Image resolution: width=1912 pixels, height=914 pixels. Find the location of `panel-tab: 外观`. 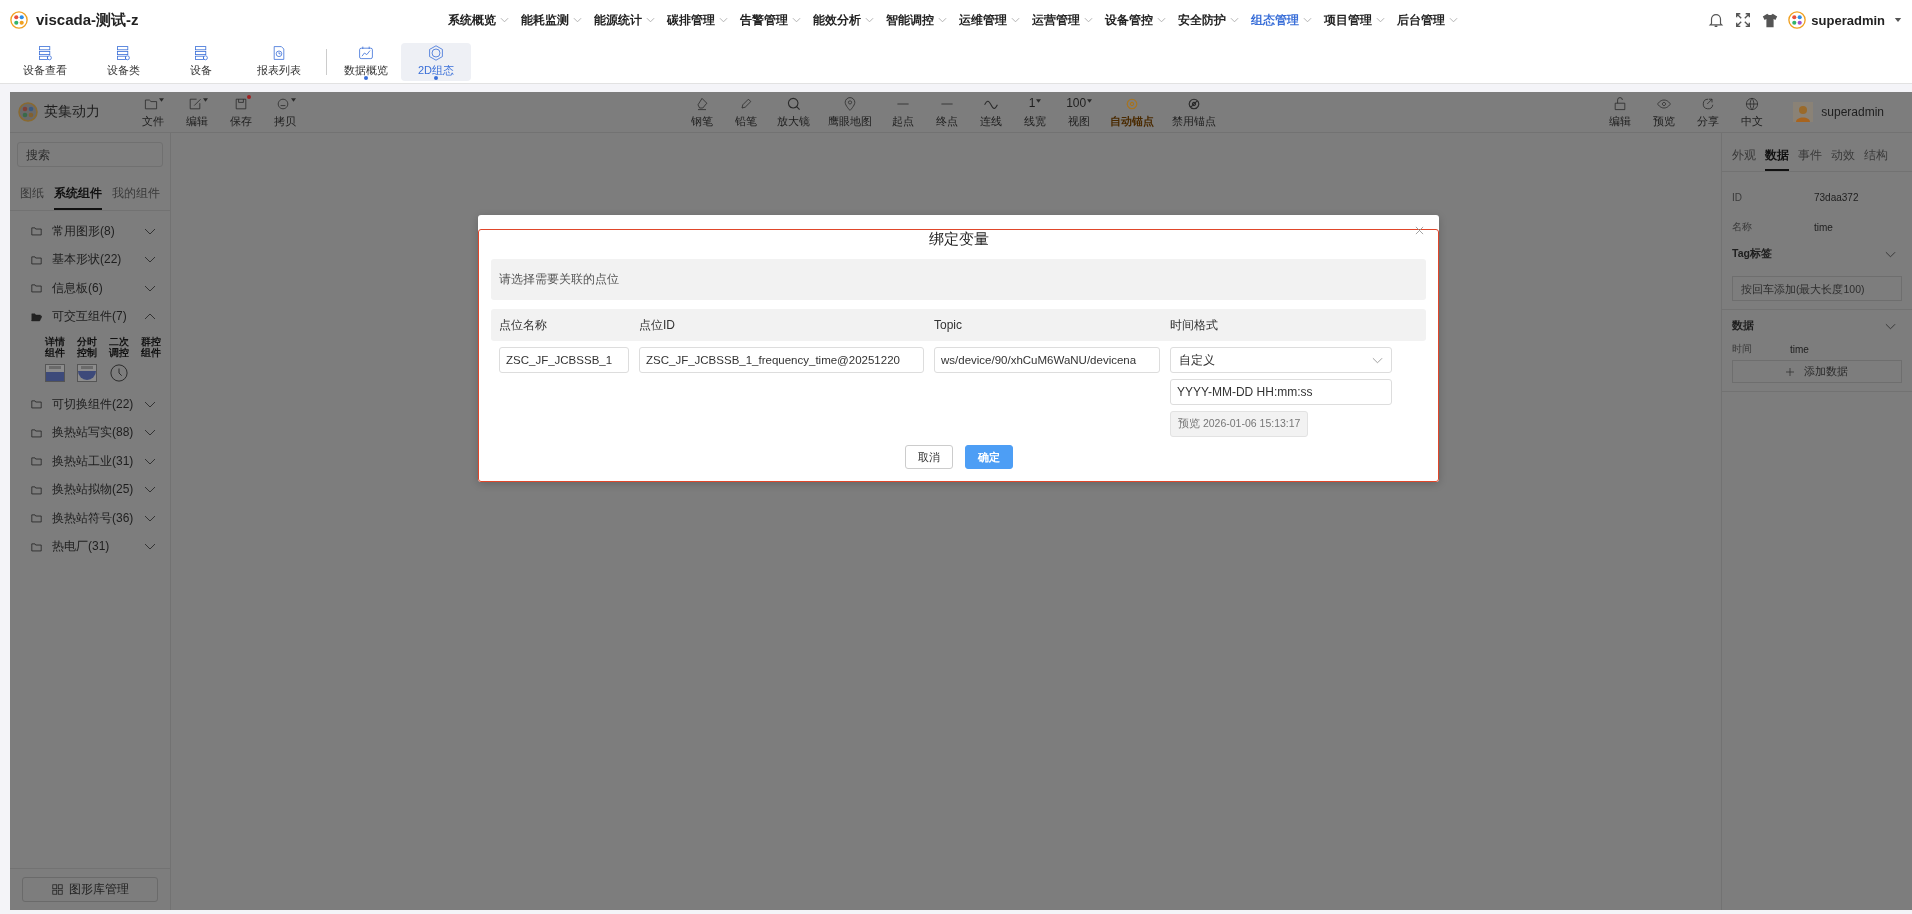

panel-tab: 外观 is located at coordinates (1744, 159).